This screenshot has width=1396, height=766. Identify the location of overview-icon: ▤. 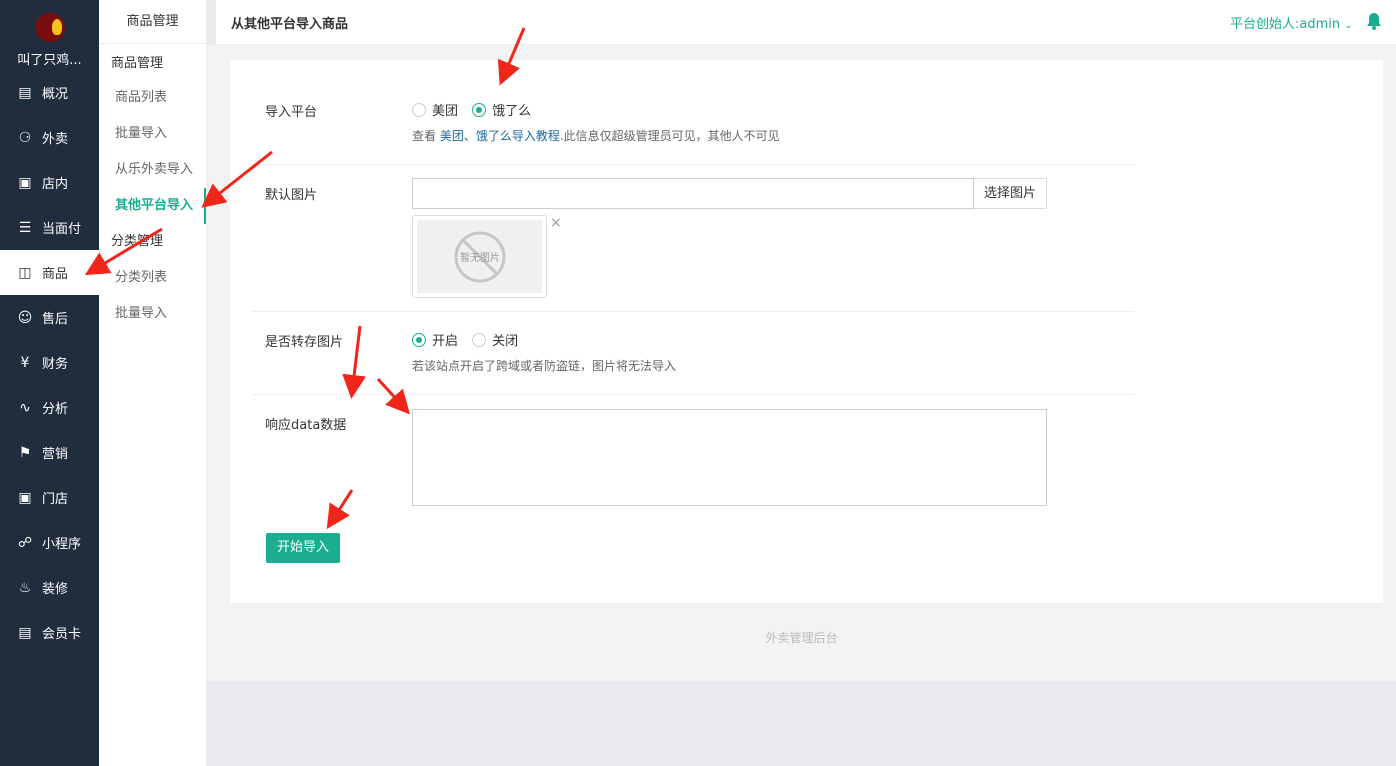
(25, 92).